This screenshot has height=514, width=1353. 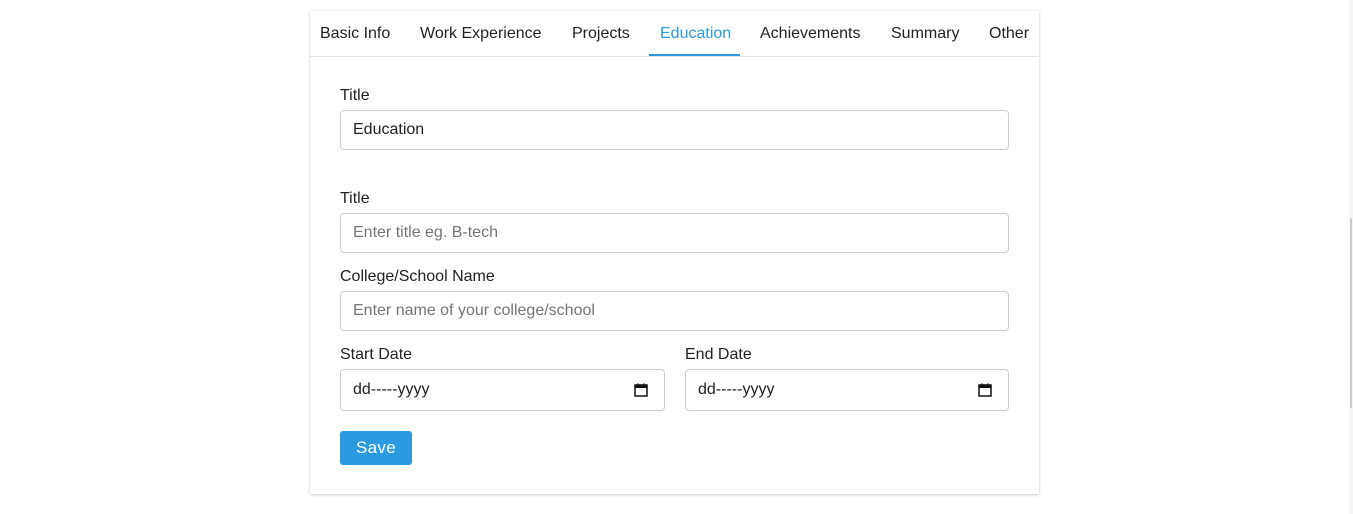 What do you see at coordinates (376, 354) in the screenshot?
I see `start-date-label: Start Date` at bounding box center [376, 354].